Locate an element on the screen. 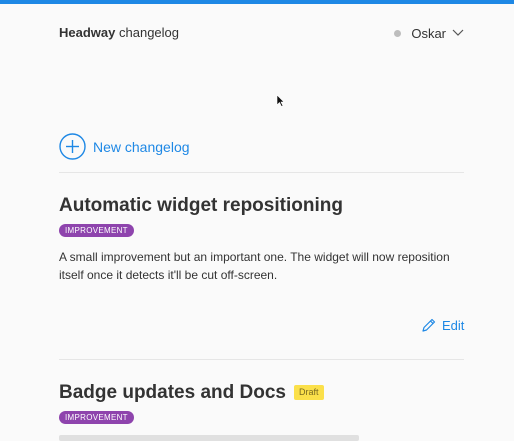 Image resolution: width=514 pixels, height=441 pixels. user-menu: Oskar is located at coordinates (429, 33).